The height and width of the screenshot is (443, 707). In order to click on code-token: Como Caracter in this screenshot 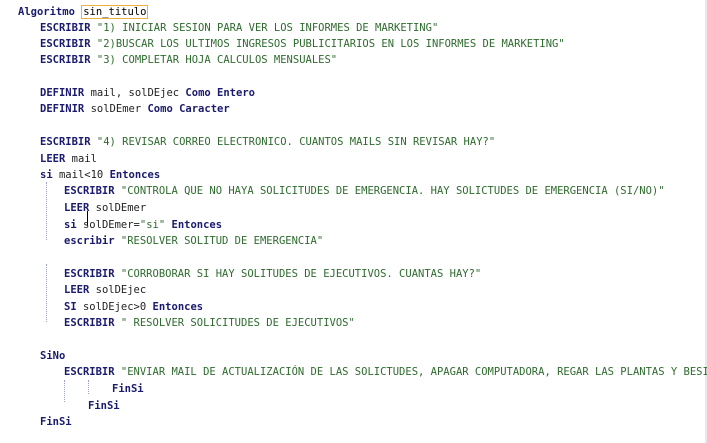, I will do `click(188, 109)`.